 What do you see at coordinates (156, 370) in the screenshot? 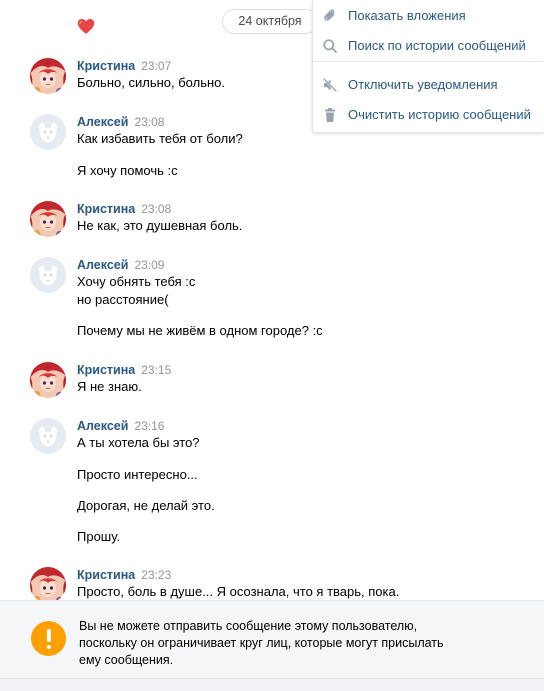
I see `message-time: 23:15` at bounding box center [156, 370].